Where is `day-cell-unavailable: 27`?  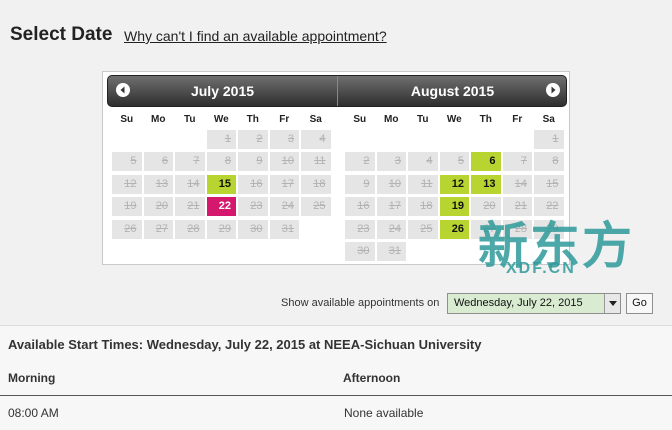
day-cell-unavailable: 27 is located at coordinates (158, 229).